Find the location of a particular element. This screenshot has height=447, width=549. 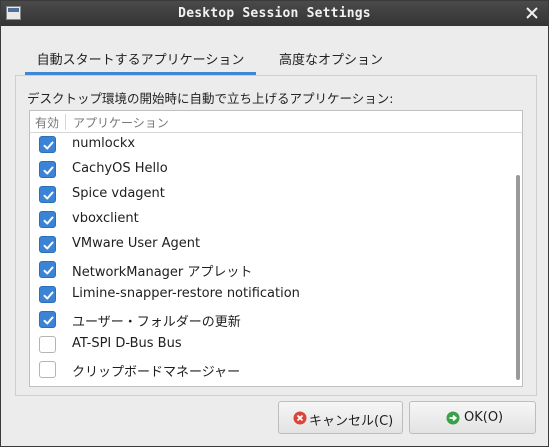

list-item-label: クリップボードマネージャー is located at coordinates (156, 372).